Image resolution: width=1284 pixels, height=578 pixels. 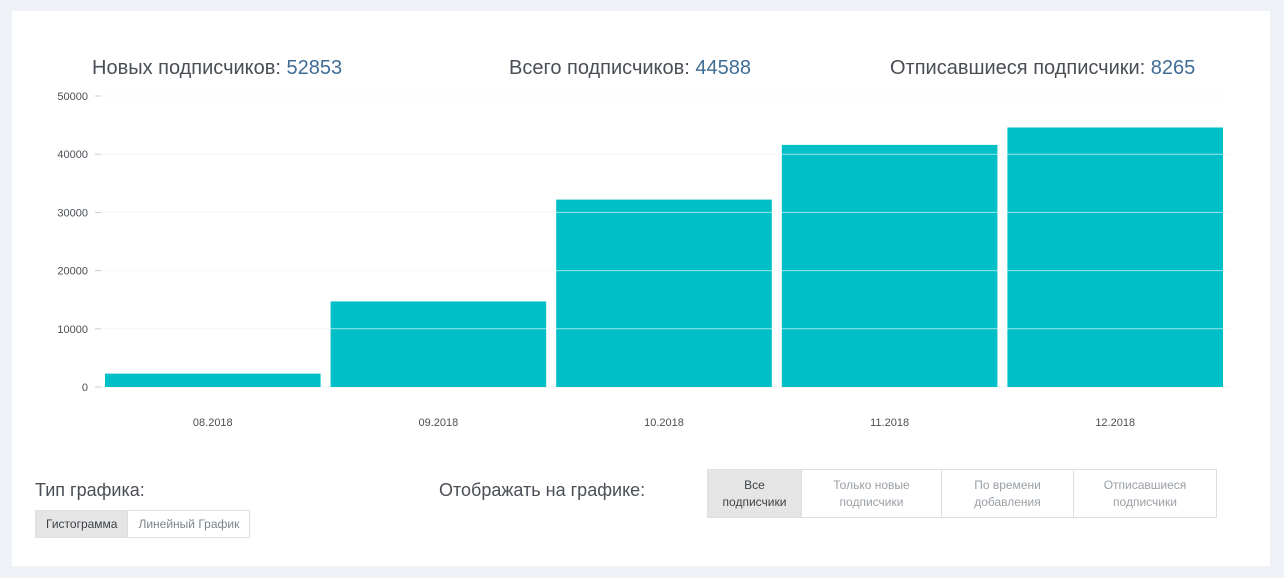 I want to click on line-chart-button-label: Линейный График, so click(x=189, y=524).